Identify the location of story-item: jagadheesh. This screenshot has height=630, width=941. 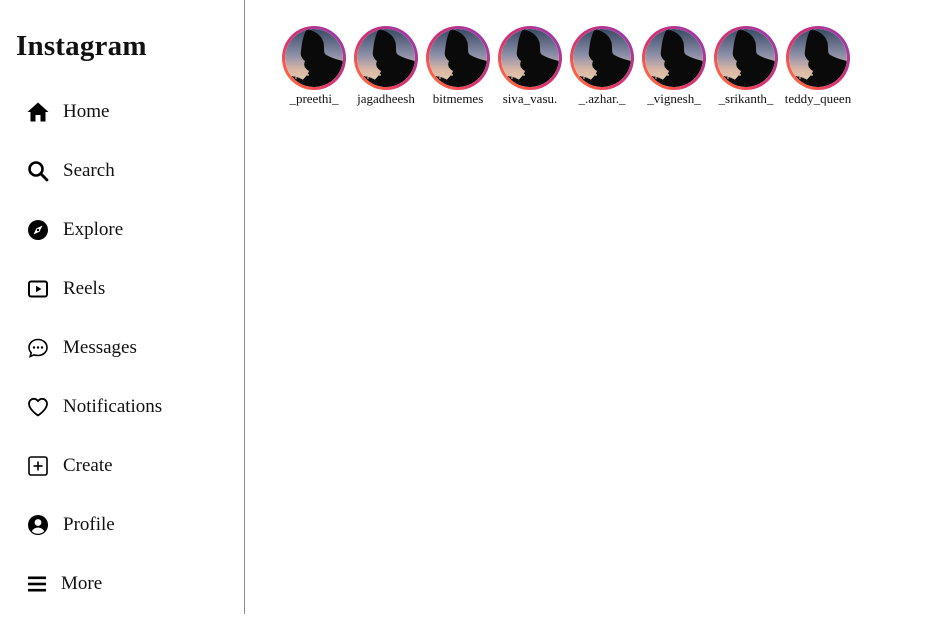
(386, 66).